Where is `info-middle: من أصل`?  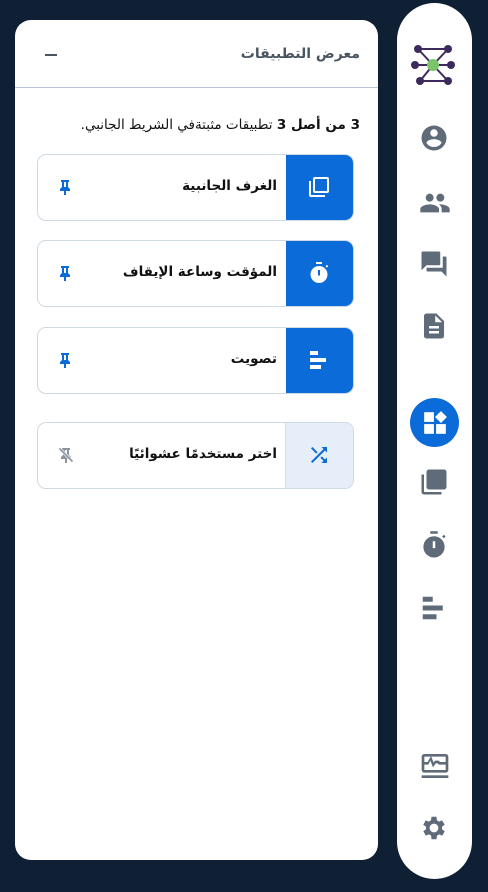
info-middle: من أصل is located at coordinates (318, 125).